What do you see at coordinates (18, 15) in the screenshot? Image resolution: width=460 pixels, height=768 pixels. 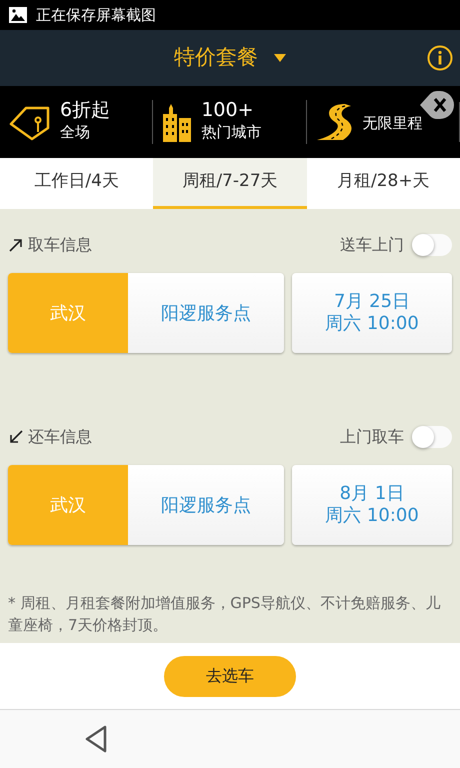 I see `image-icon` at bounding box center [18, 15].